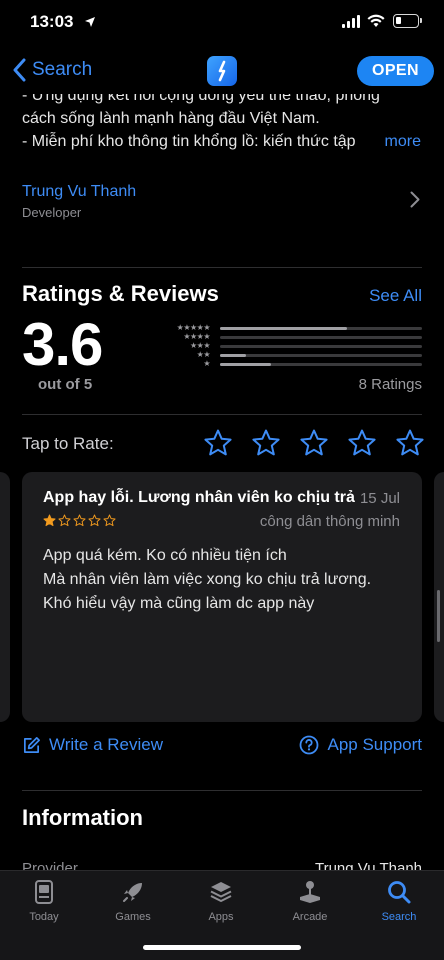  I want to click on rate-star-5-icon, so click(410, 443).